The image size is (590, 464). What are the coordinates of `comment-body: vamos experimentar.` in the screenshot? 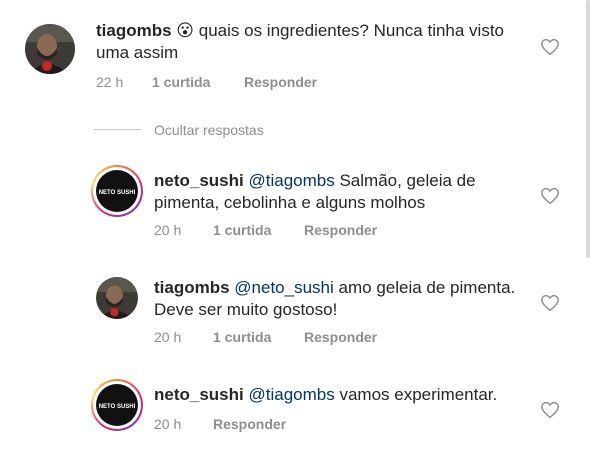 It's located at (418, 394).